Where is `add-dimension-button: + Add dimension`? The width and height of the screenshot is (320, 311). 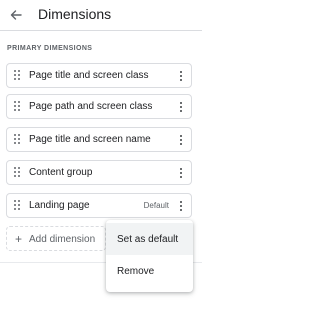 add-dimension-button: + Add dimension is located at coordinates (56, 238).